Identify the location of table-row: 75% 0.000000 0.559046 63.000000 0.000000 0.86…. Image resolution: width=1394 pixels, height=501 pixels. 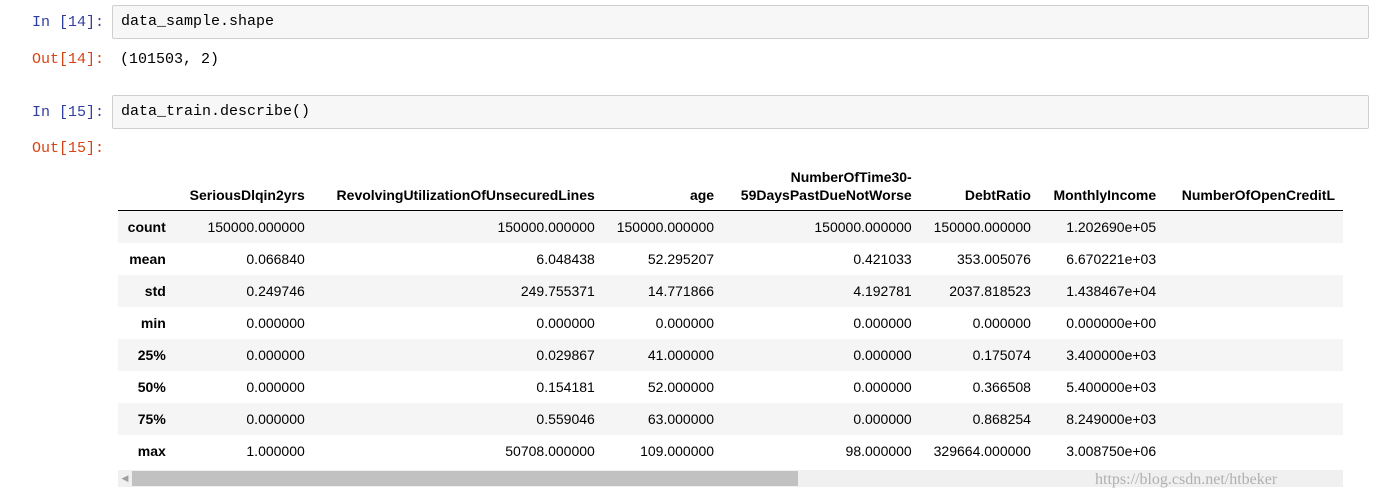
(730, 419).